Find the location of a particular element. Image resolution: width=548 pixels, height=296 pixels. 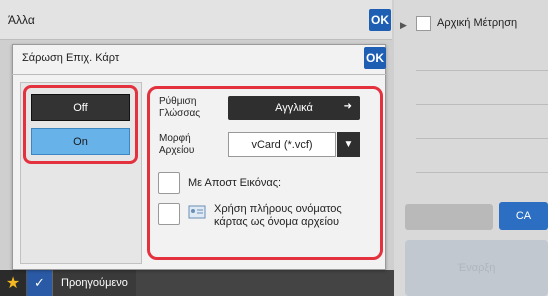

send-image-label: Με Αποστ Εικόνας: is located at coordinates (235, 183).